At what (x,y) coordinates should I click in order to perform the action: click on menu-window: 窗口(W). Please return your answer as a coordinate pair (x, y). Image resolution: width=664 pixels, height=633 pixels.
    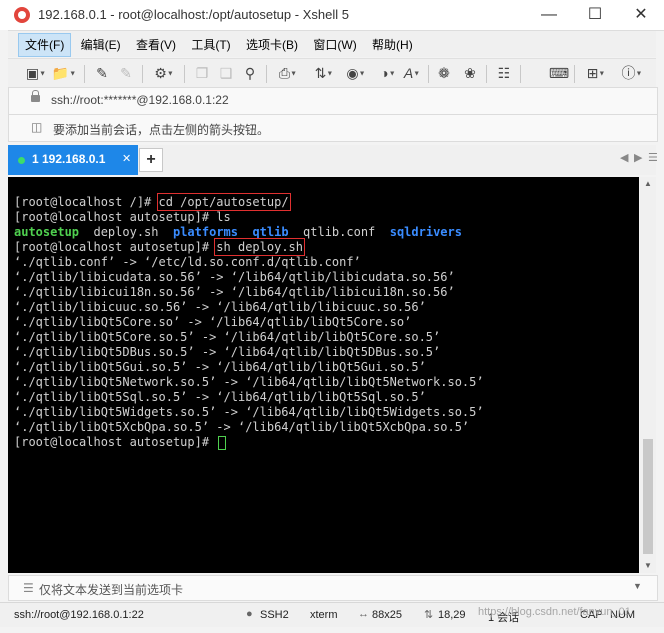
    Looking at the image, I should click on (334, 45).